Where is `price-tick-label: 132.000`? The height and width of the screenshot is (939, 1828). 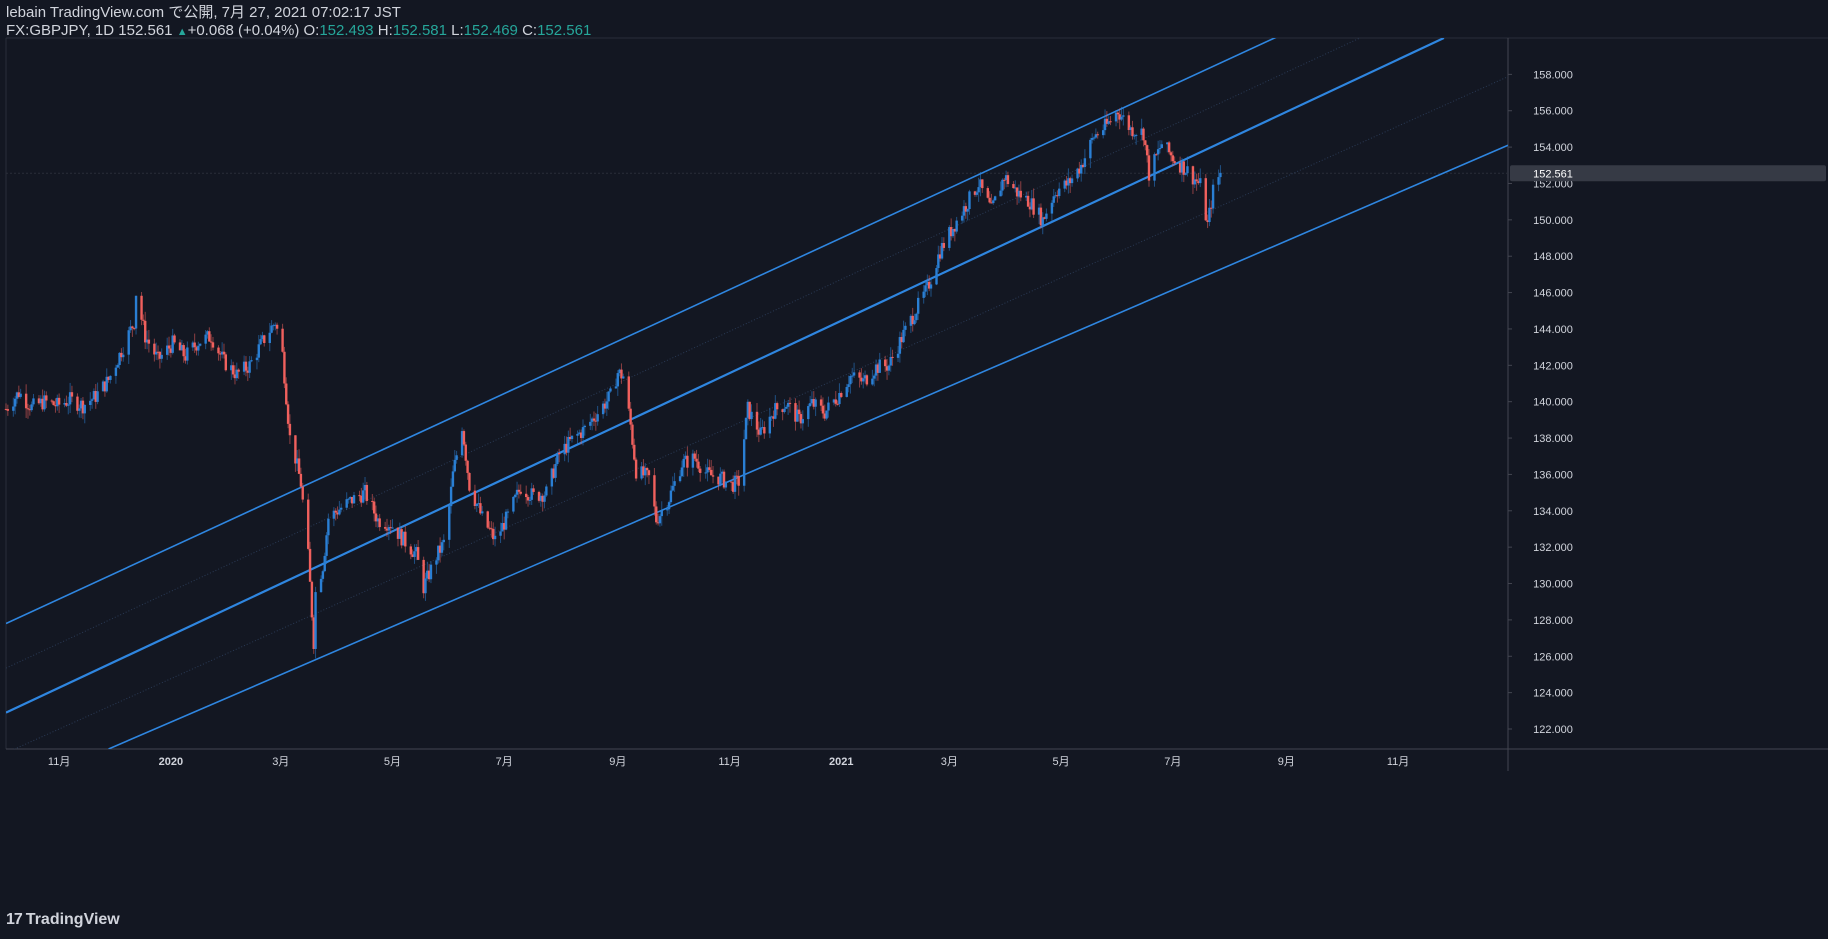
price-tick-label: 132.000 is located at coordinates (1553, 548).